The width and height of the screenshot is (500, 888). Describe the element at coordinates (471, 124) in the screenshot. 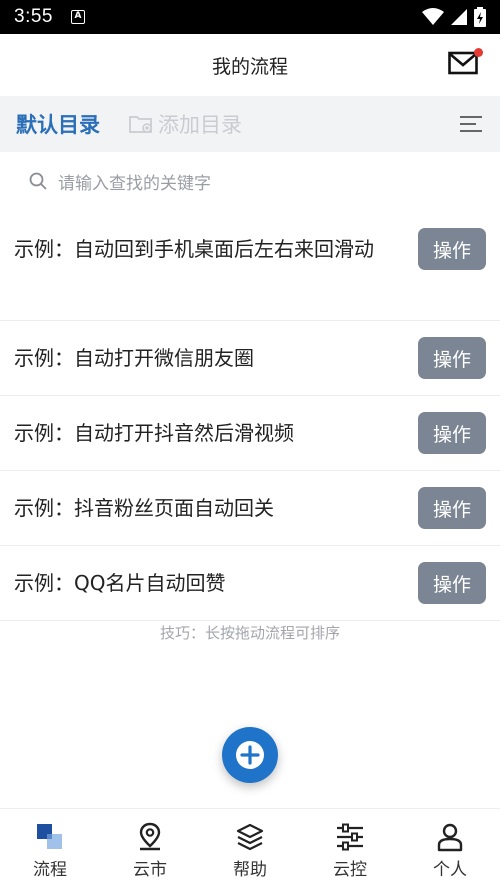

I see `menu-lines-icon` at that location.